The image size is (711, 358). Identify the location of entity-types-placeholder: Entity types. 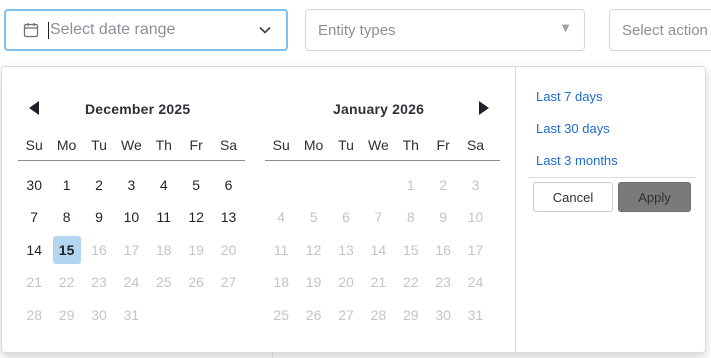
(357, 30).